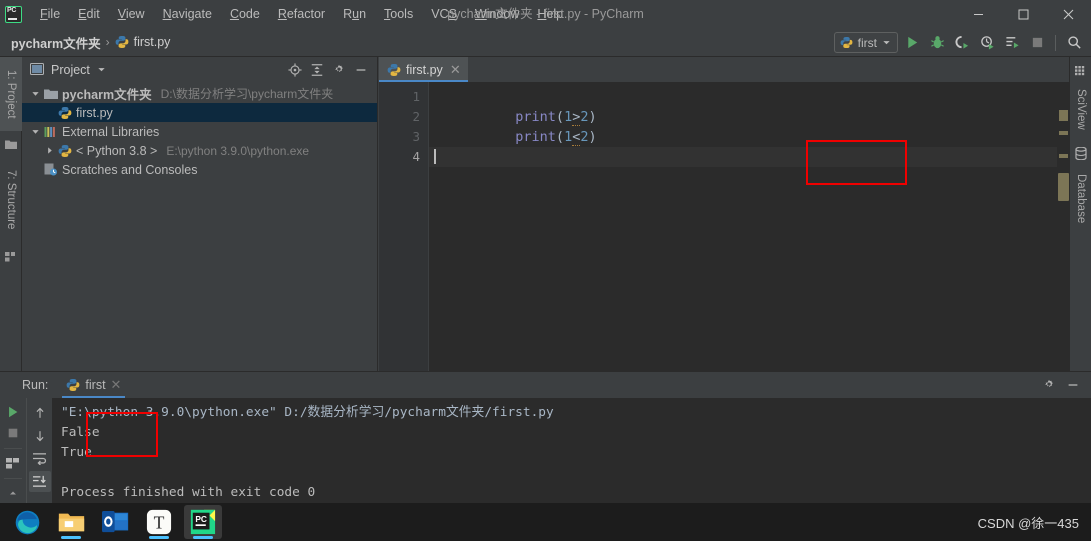  What do you see at coordinates (317, 70) in the screenshot?
I see `collapse-all-icon` at bounding box center [317, 70].